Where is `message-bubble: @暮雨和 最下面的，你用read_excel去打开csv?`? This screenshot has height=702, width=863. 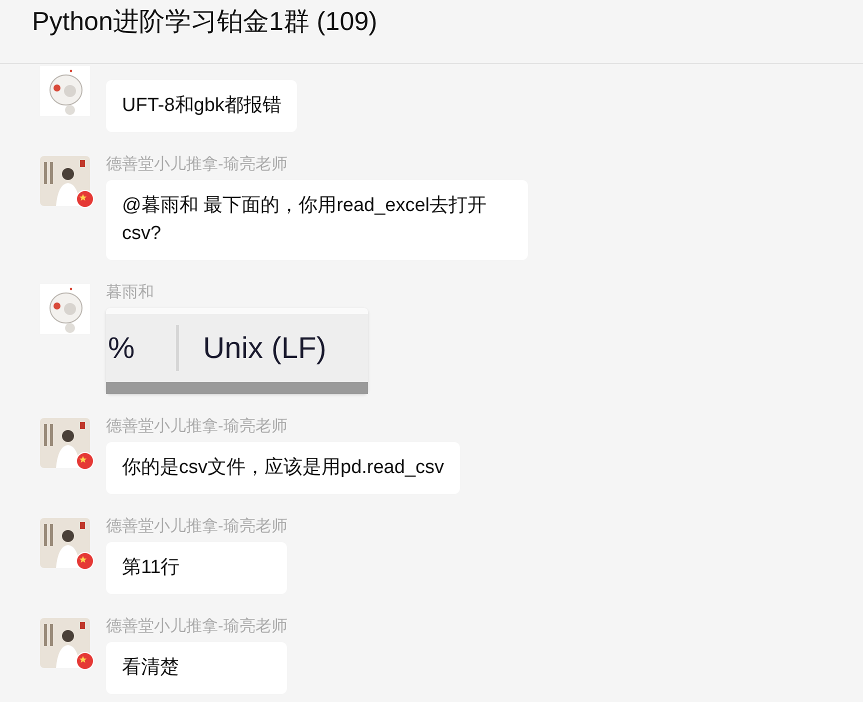
message-bubble: @暮雨和 最下面的，你用read_excel去打开csv? is located at coordinates (317, 220).